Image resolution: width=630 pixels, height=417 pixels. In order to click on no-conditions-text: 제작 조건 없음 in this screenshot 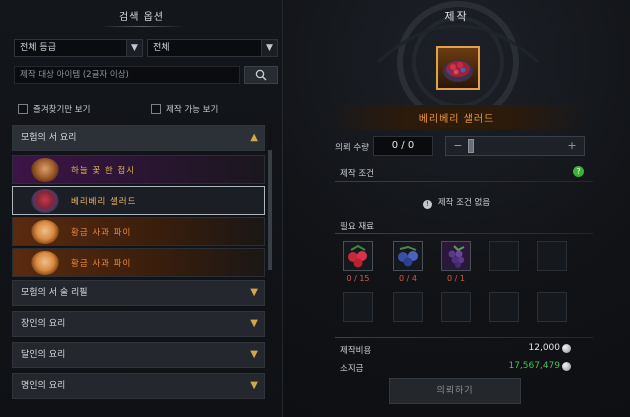, I will do `click(464, 203)`.